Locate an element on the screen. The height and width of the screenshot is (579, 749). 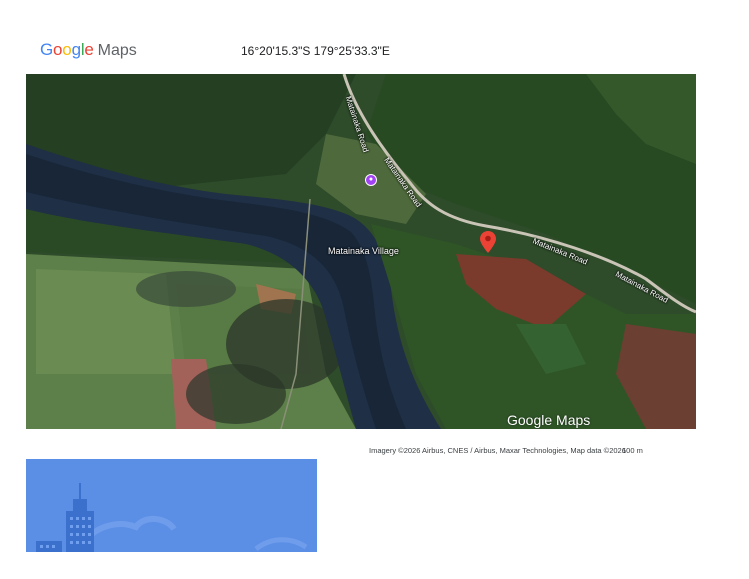
logo-letter-e: e is located at coordinates (89, 49).